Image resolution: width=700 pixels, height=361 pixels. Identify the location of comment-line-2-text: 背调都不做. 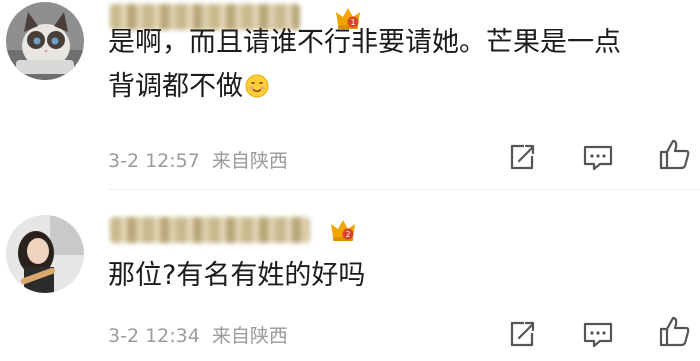
(175, 86).